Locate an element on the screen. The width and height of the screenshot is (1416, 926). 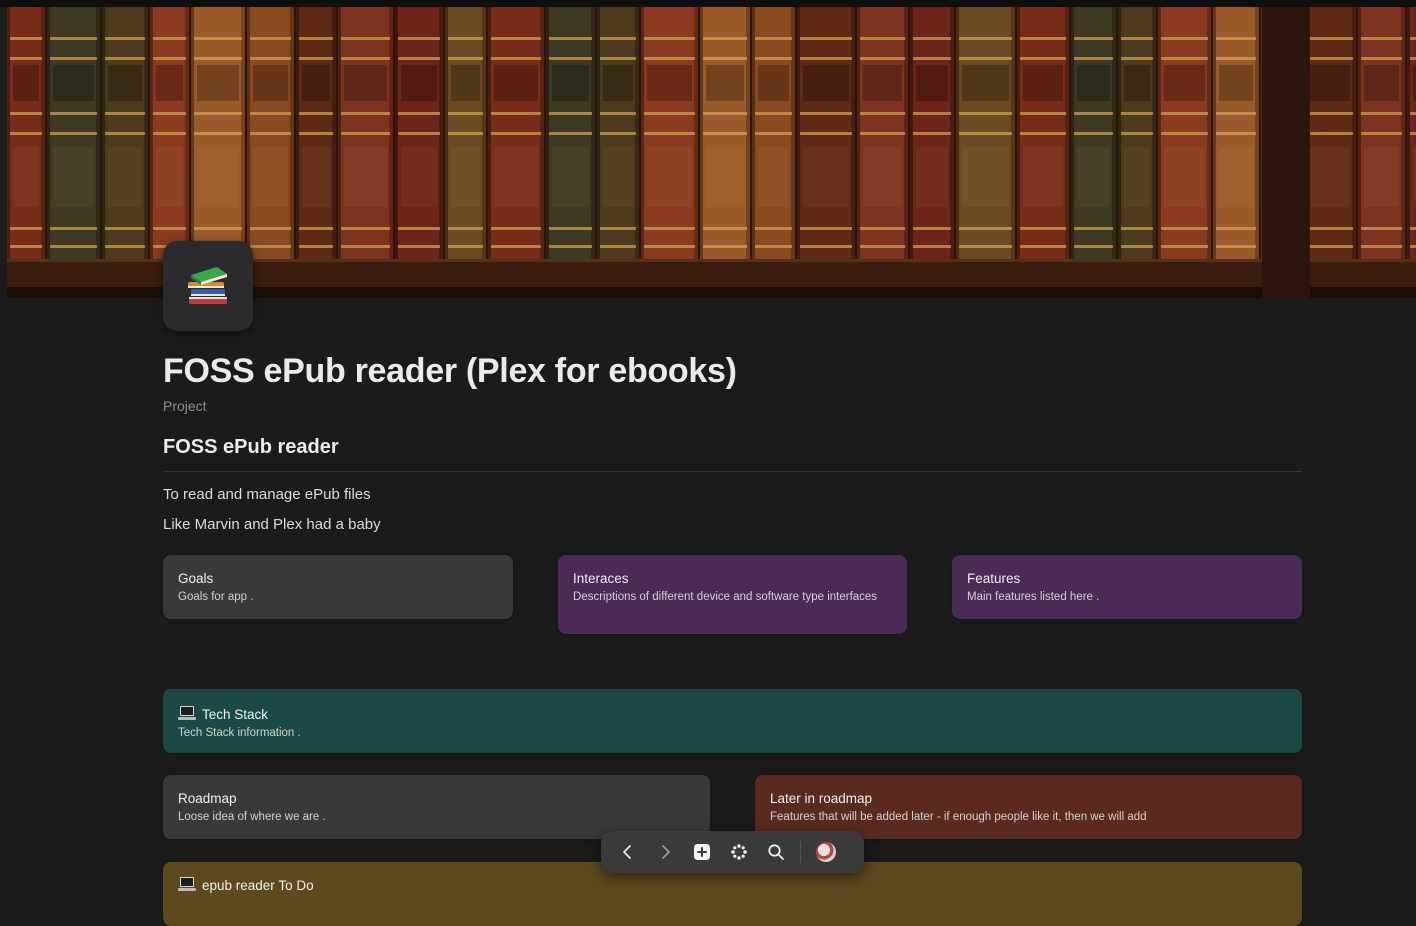
apps-button is located at coordinates (738, 852).